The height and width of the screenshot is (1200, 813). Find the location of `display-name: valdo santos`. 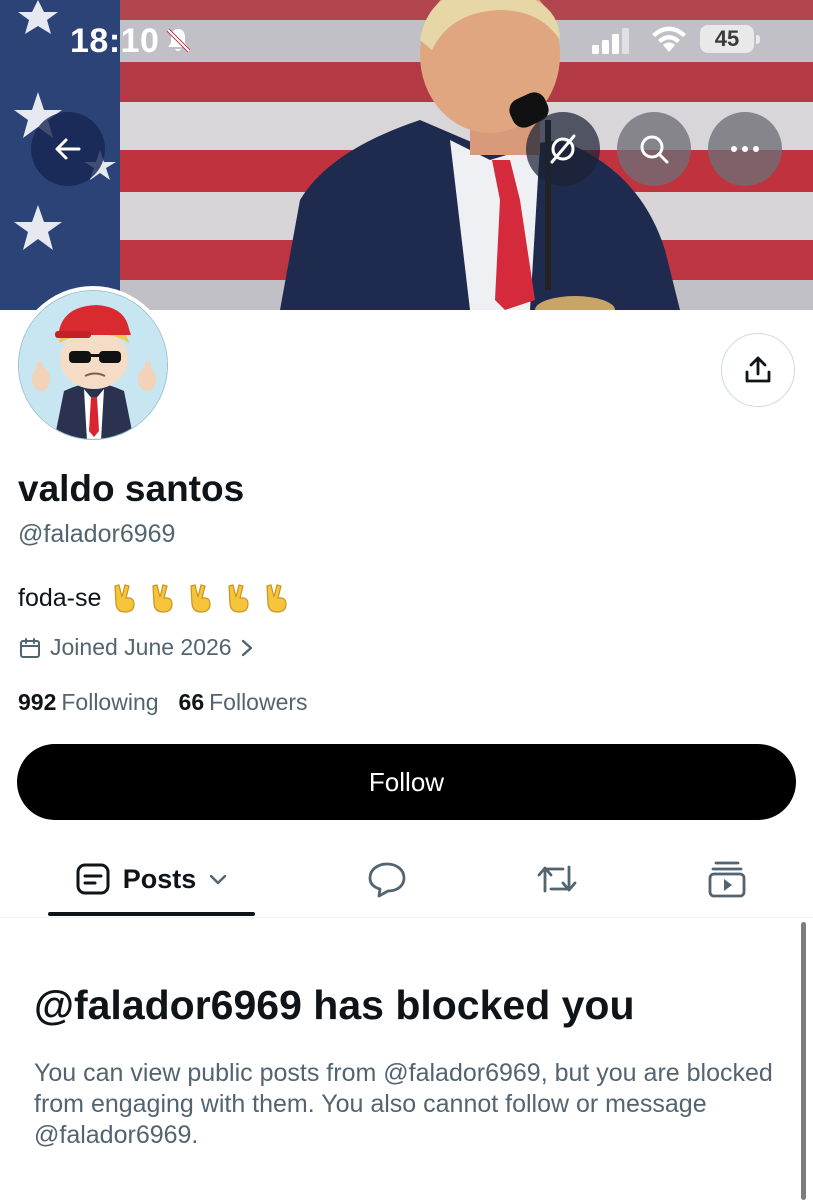

display-name: valdo santos is located at coordinates (131, 488).